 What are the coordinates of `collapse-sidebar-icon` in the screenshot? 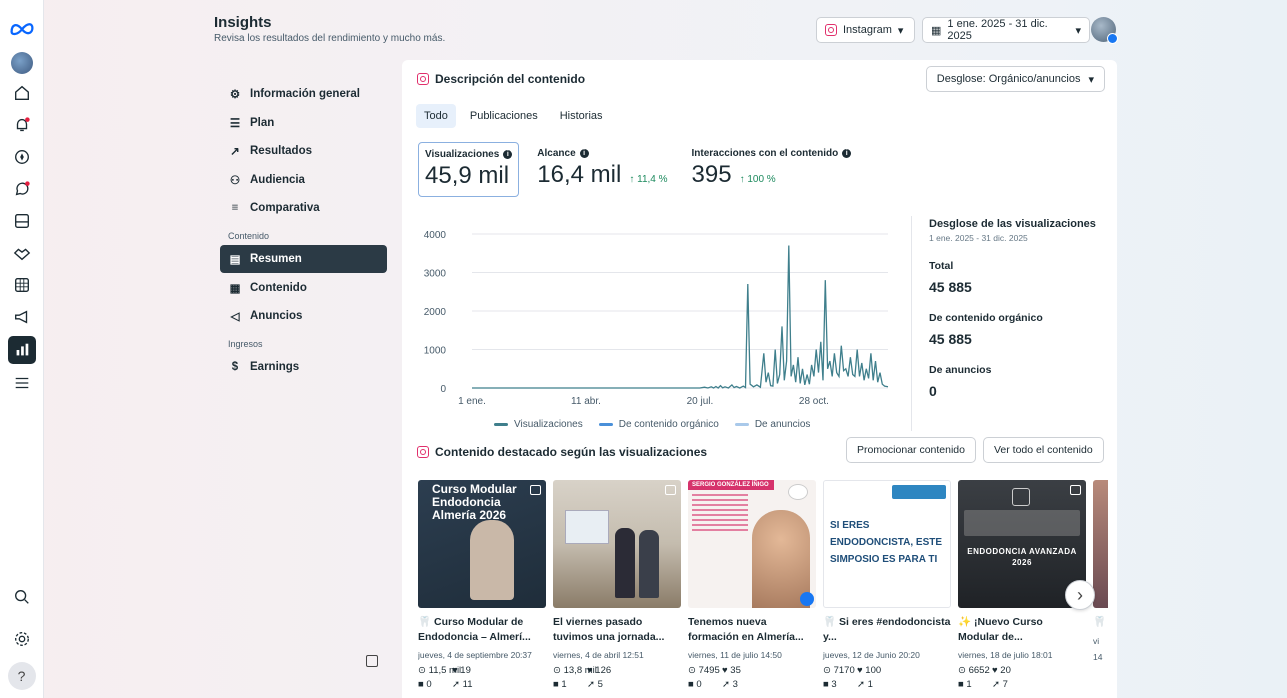 It's located at (372, 661).